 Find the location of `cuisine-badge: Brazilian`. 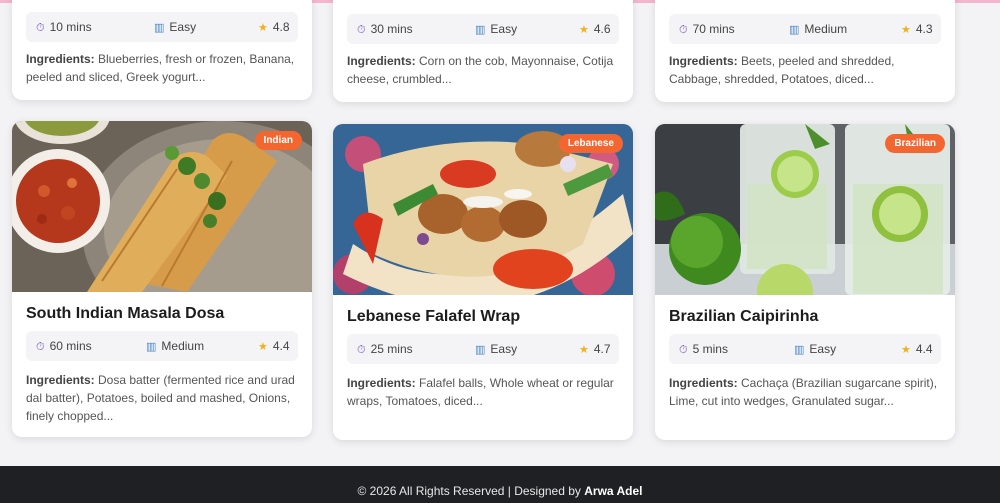

cuisine-badge: Brazilian is located at coordinates (915, 143).